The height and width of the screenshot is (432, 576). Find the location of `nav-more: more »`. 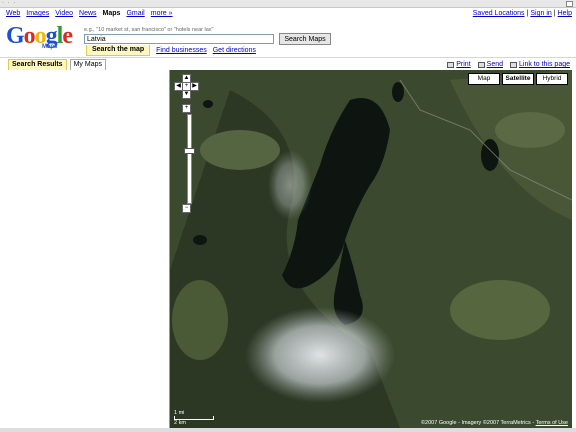

nav-more: more » is located at coordinates (162, 15).